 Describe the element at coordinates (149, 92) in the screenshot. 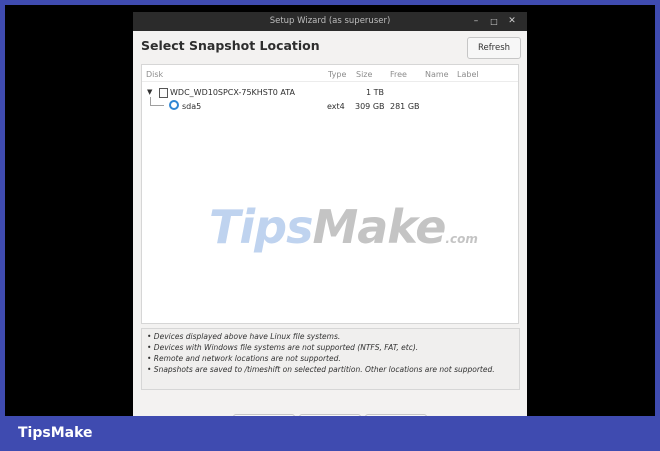

I see `expander-arrow-icon: ▼` at that location.